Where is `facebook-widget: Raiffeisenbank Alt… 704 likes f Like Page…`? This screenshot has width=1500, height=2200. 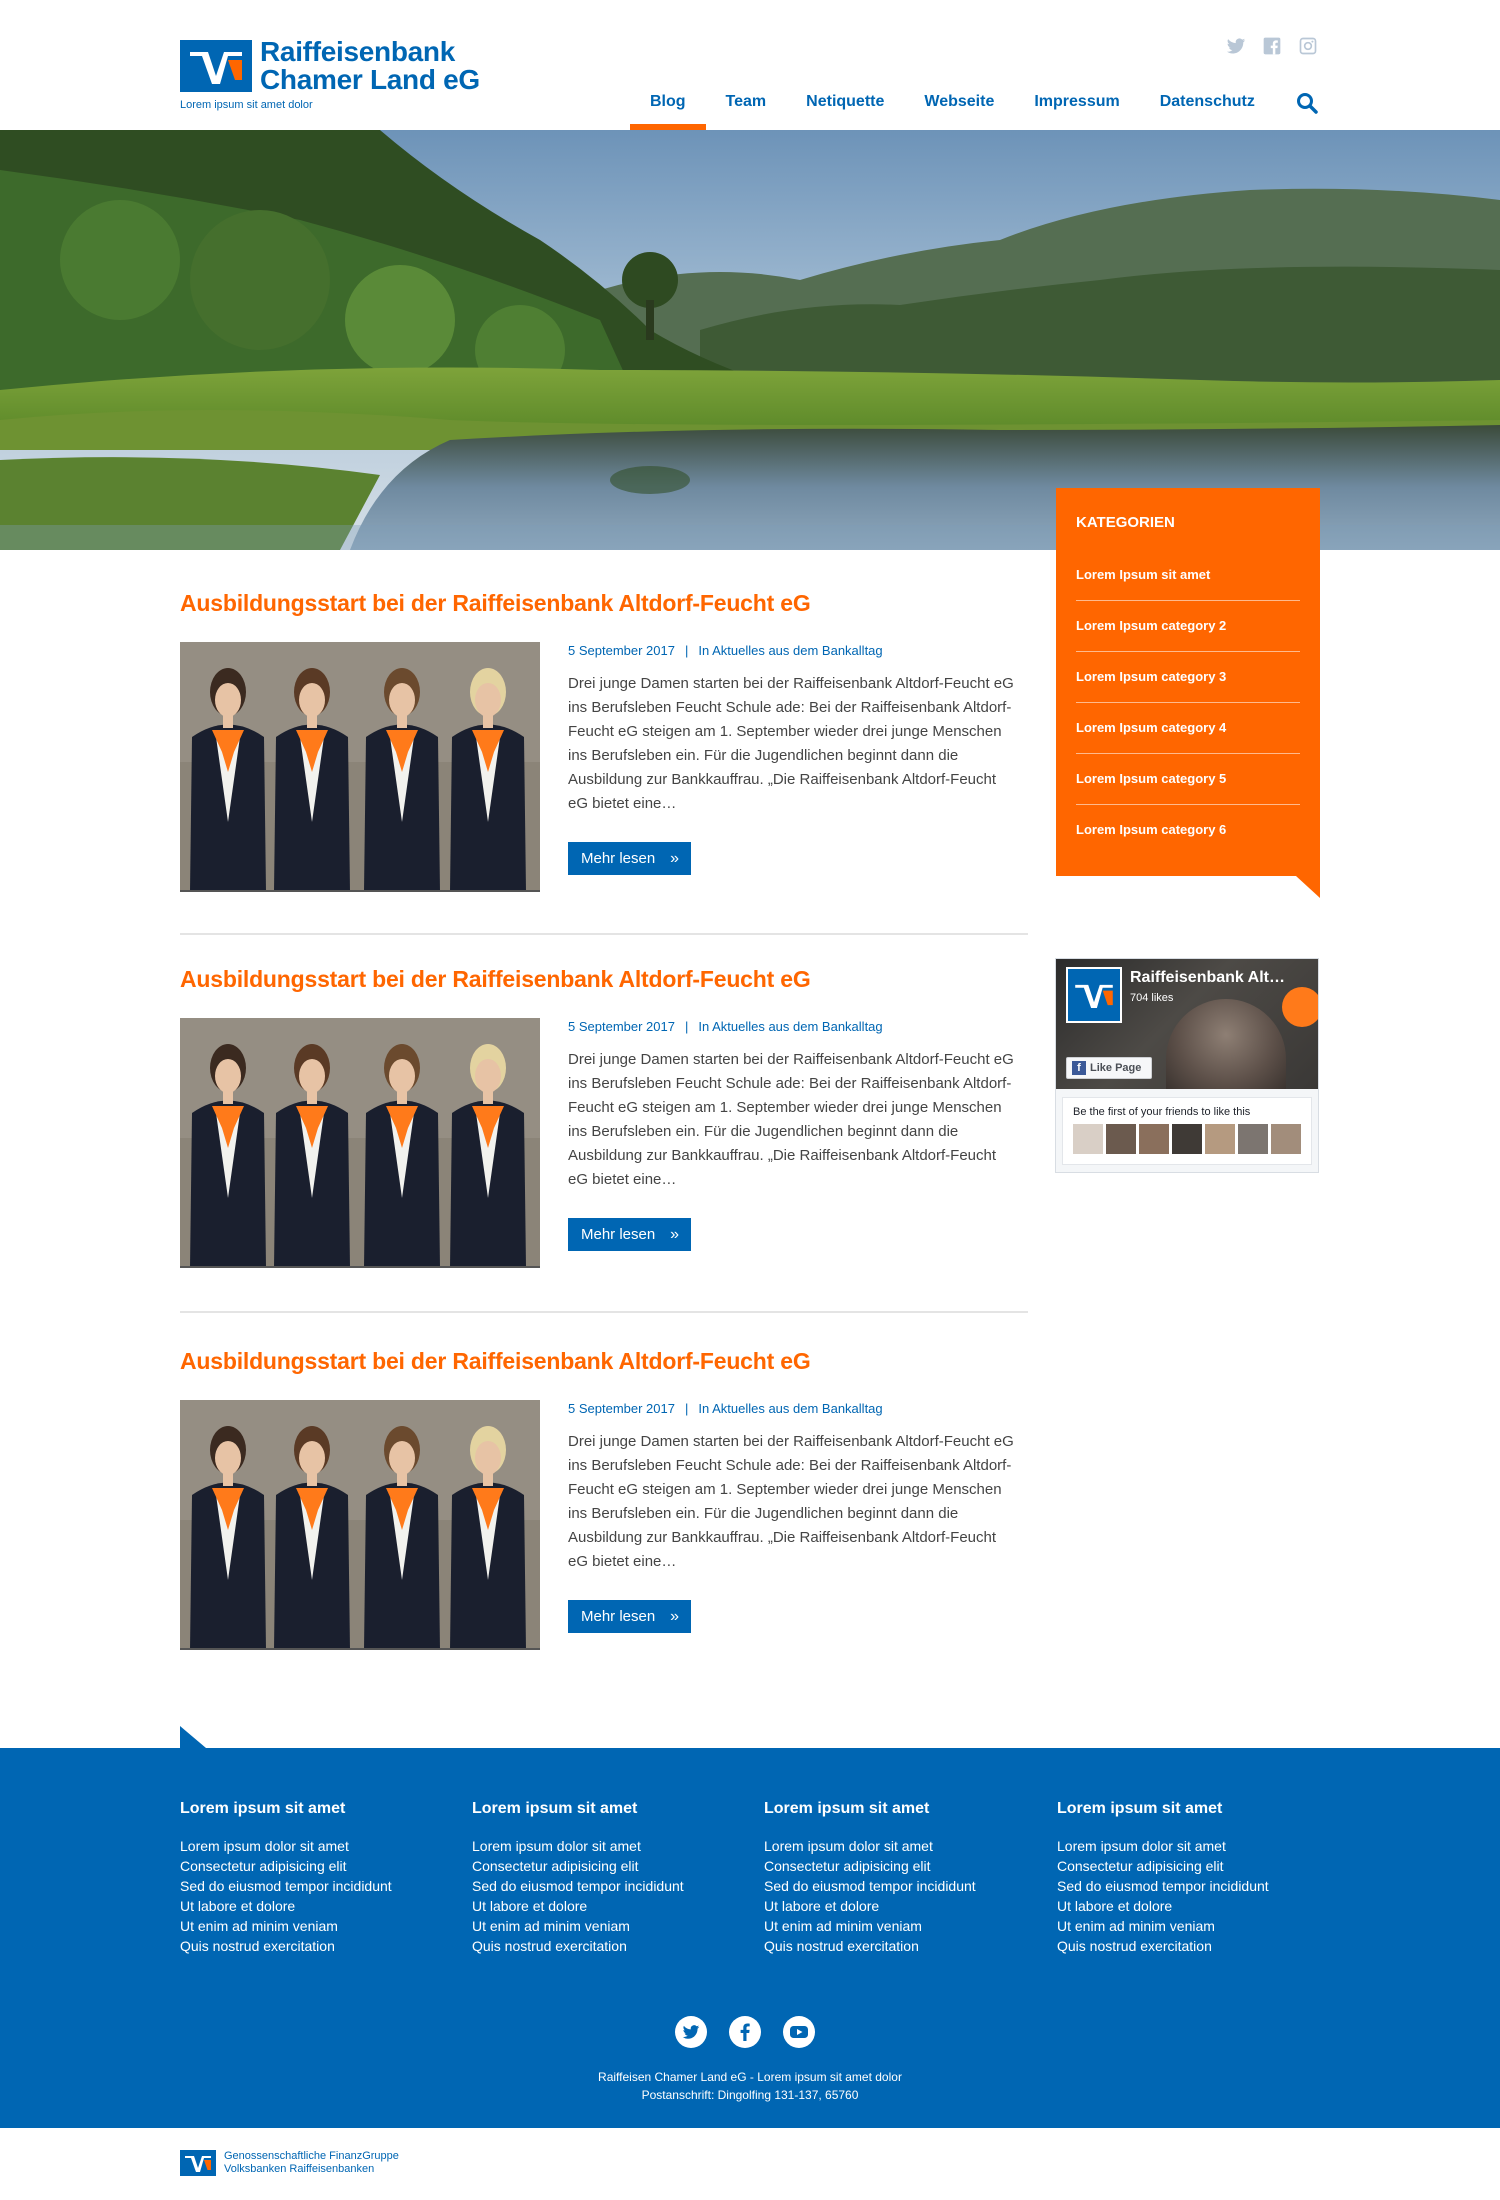
facebook-widget: Raiffeisenbank Alt… 704 likes f Like Page… is located at coordinates (1187, 1065).